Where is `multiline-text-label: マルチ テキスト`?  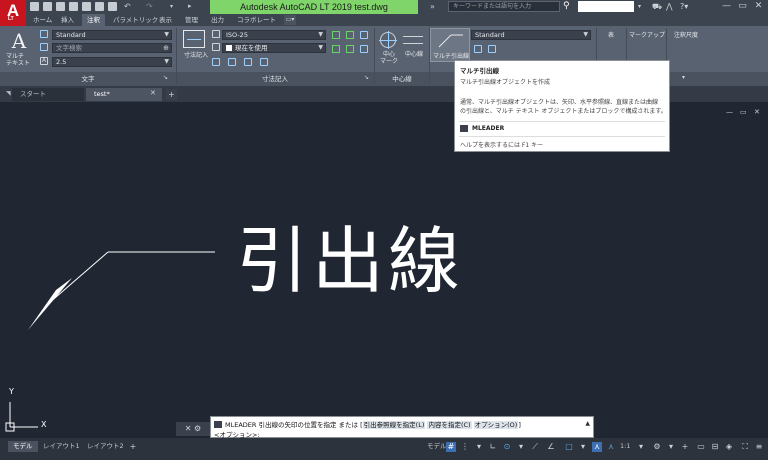
multiline-text-label: マルチ テキスト is located at coordinates (21, 60).